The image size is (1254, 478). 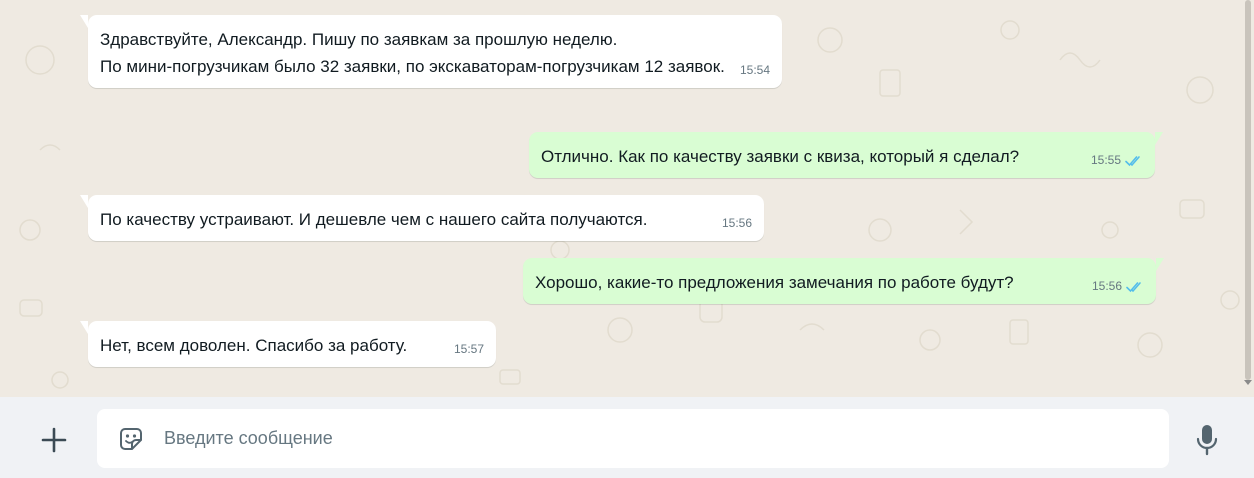 I want to click on message-meta: 15:57, so click(x=469, y=349).